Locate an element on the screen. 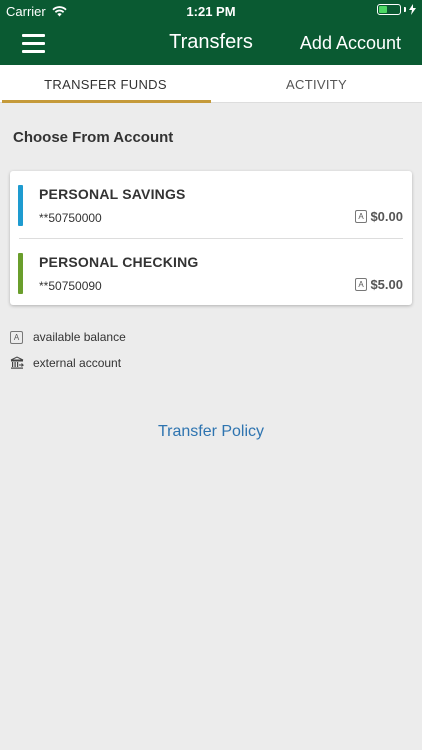  account-balance: $5.00 is located at coordinates (386, 284).